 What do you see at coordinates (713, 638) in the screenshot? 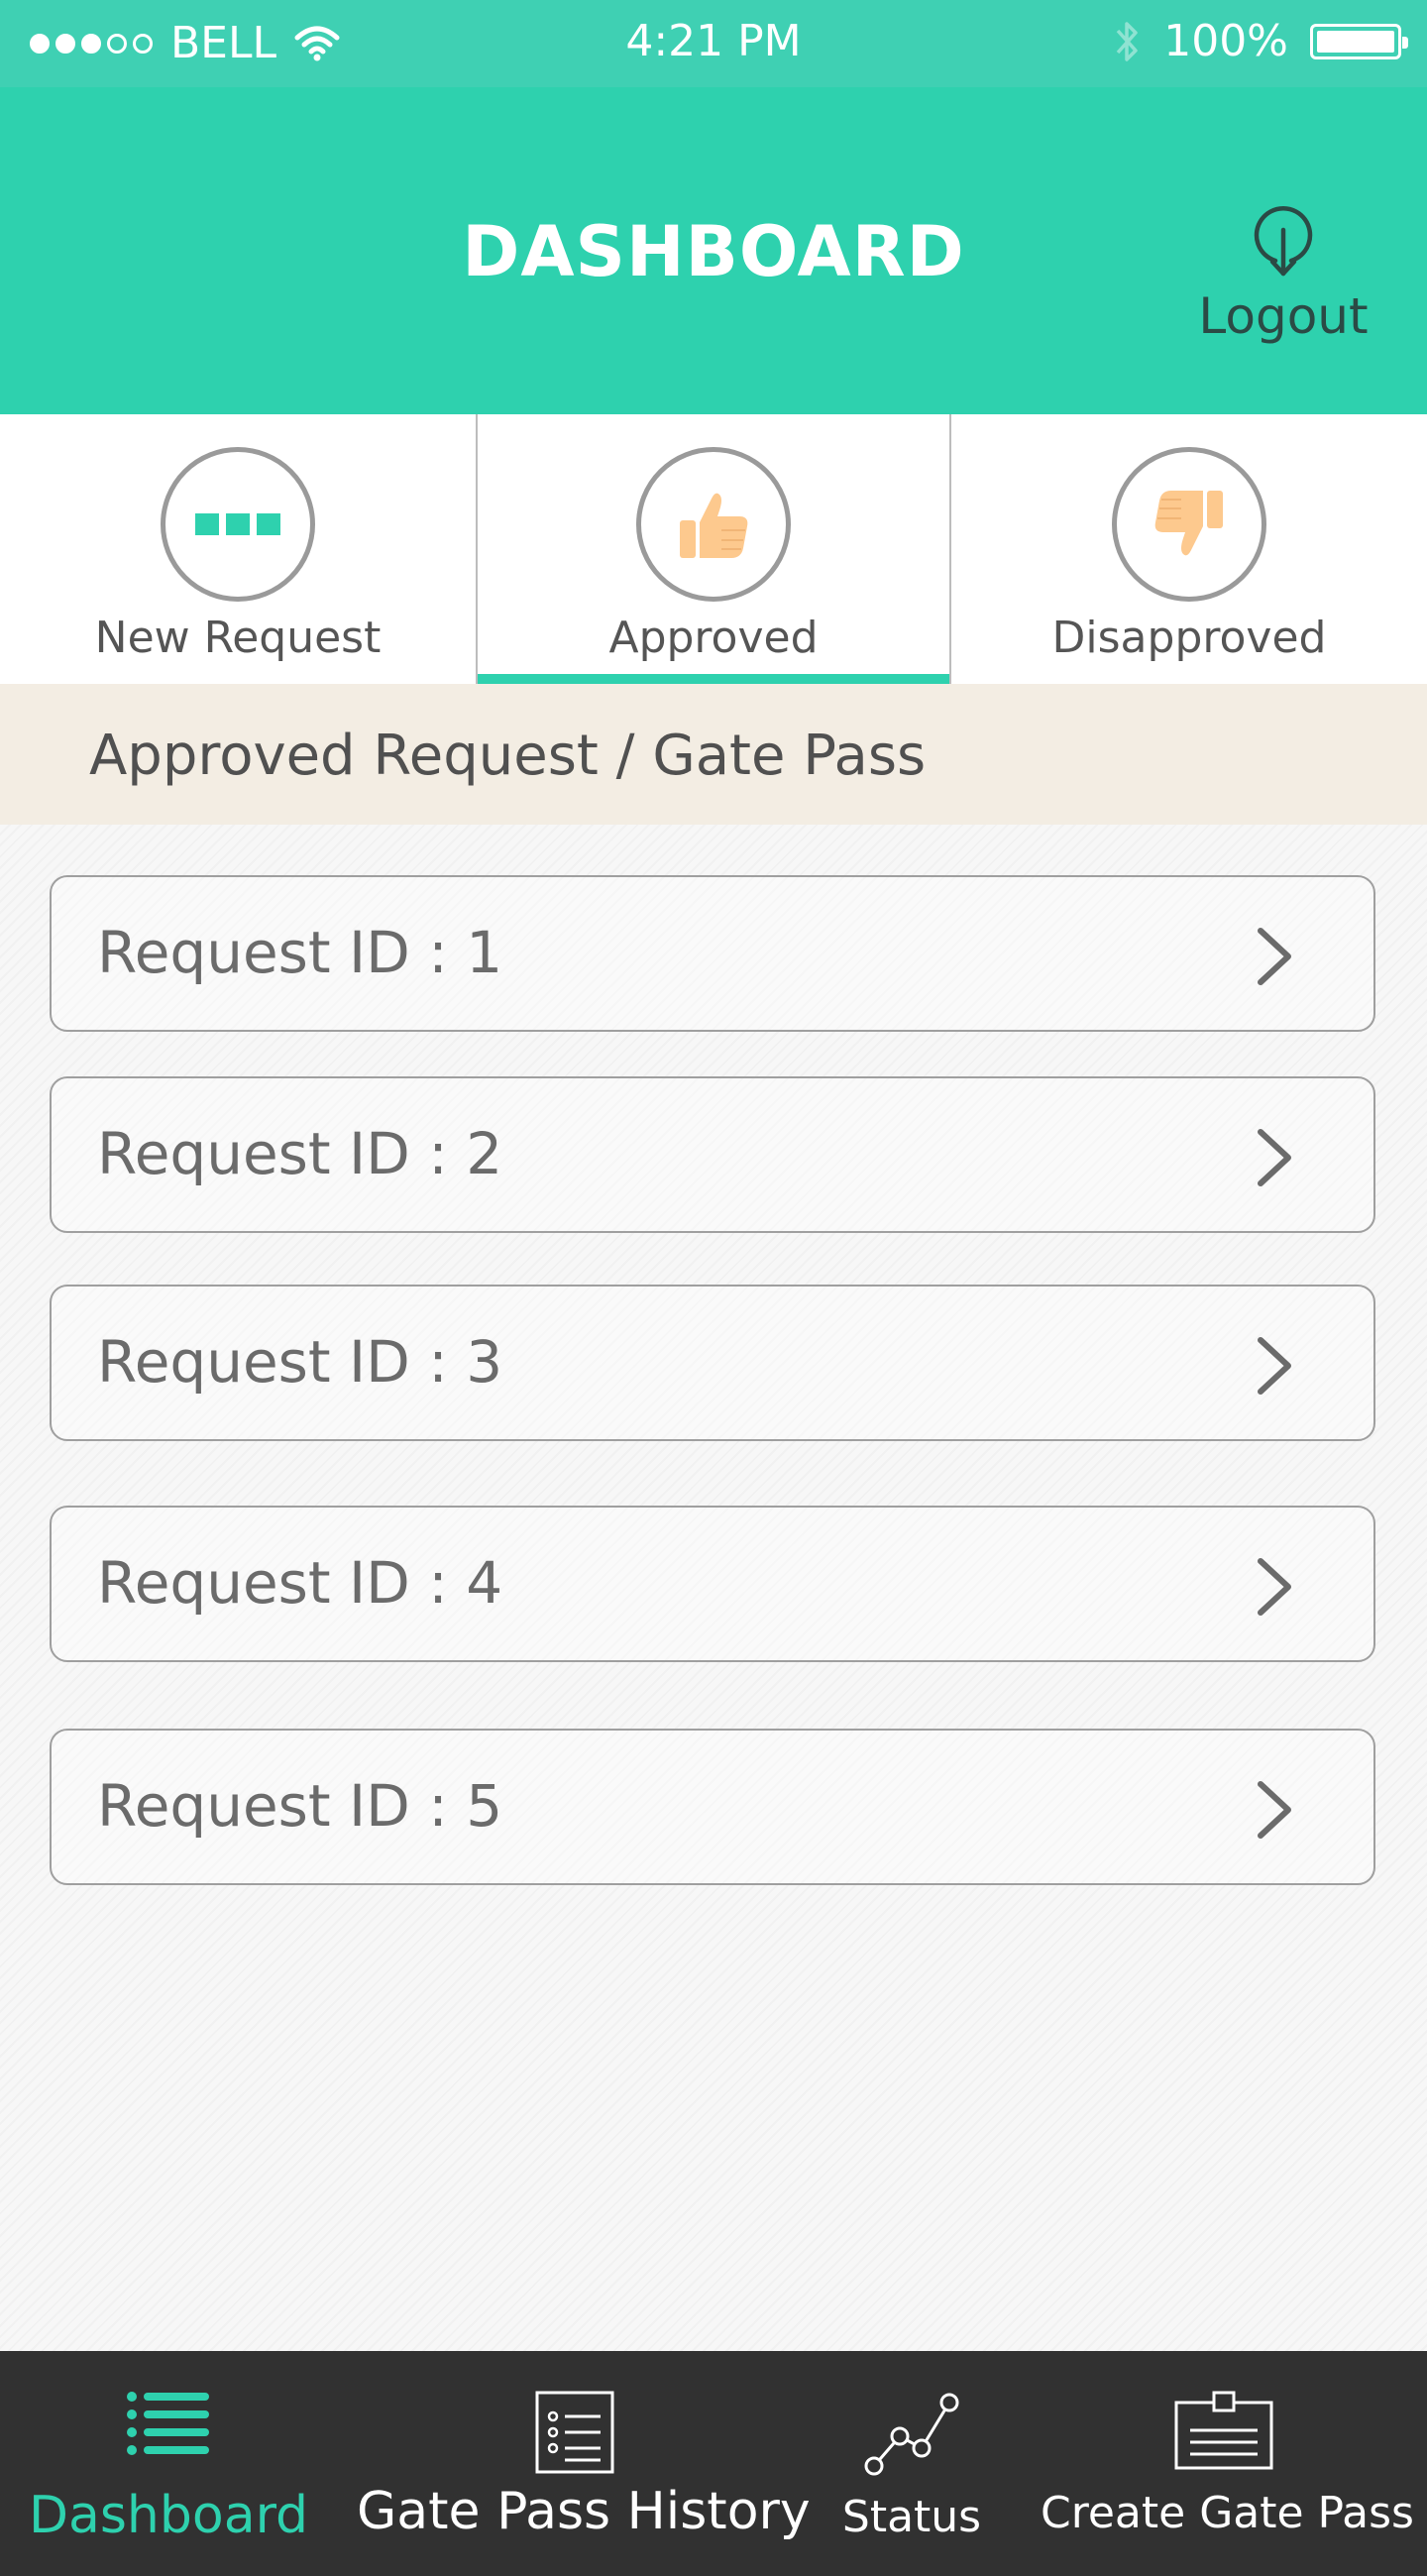
I see `tab-approved-label: Approved` at bounding box center [713, 638].